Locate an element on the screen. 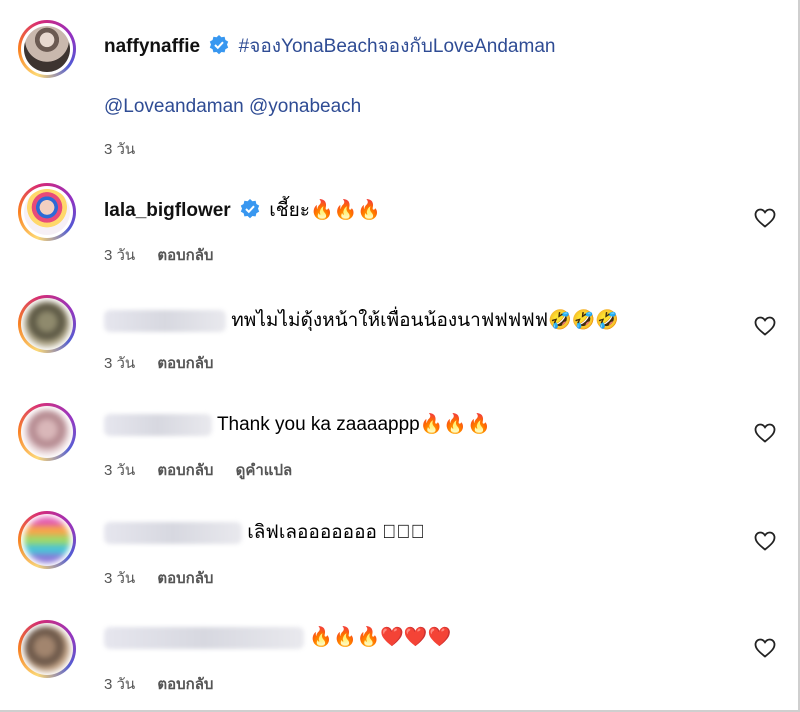 Image resolution: width=800 pixels, height=712 pixels. comment-text: ทพไมไม่ดุ้งหน้าให้เพื่อนน้องนาฟฟฟฟฟ🤣🤣🤣 is located at coordinates (425, 320).